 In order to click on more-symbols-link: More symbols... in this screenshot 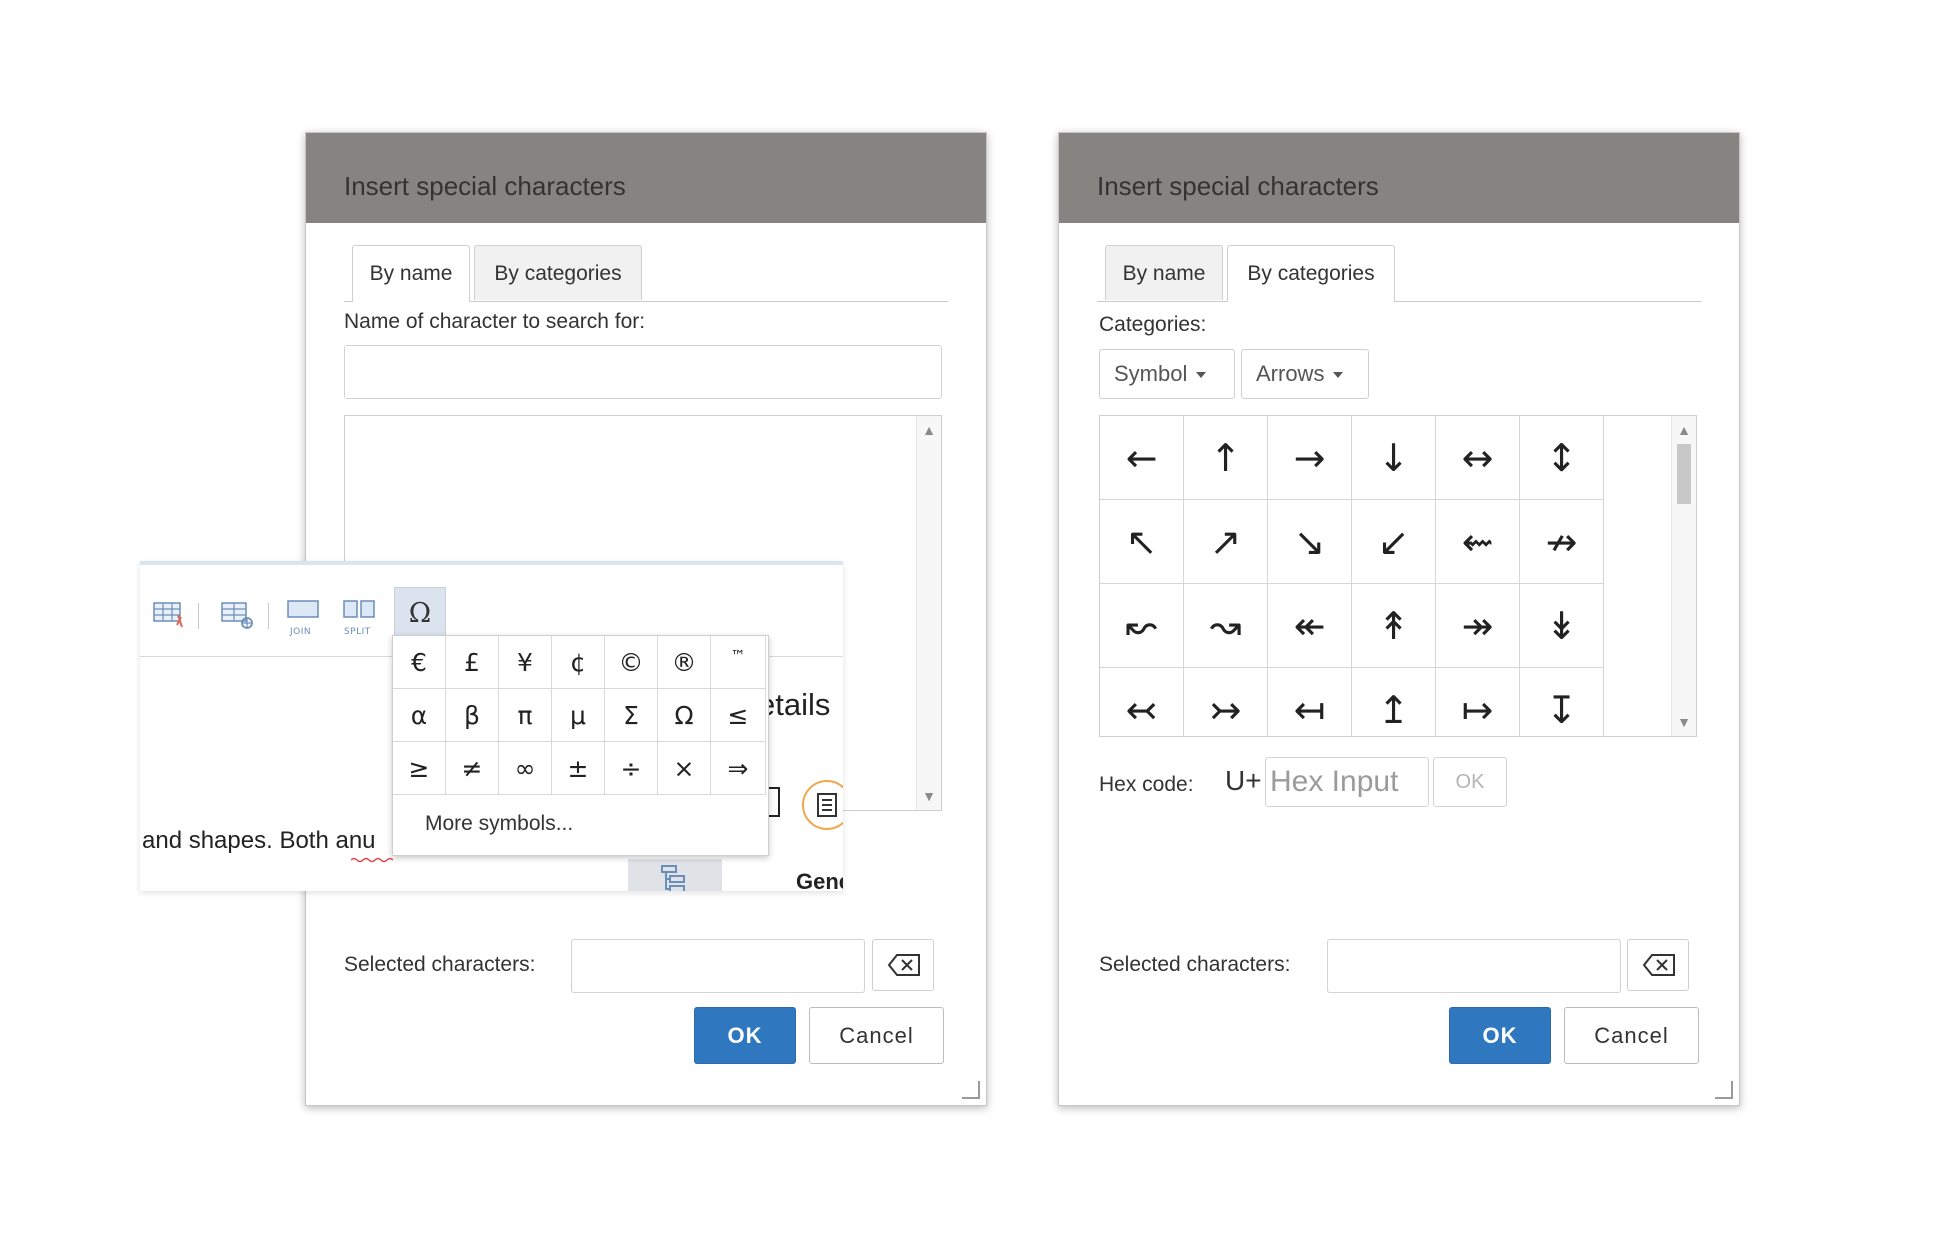, I will do `click(499, 824)`.